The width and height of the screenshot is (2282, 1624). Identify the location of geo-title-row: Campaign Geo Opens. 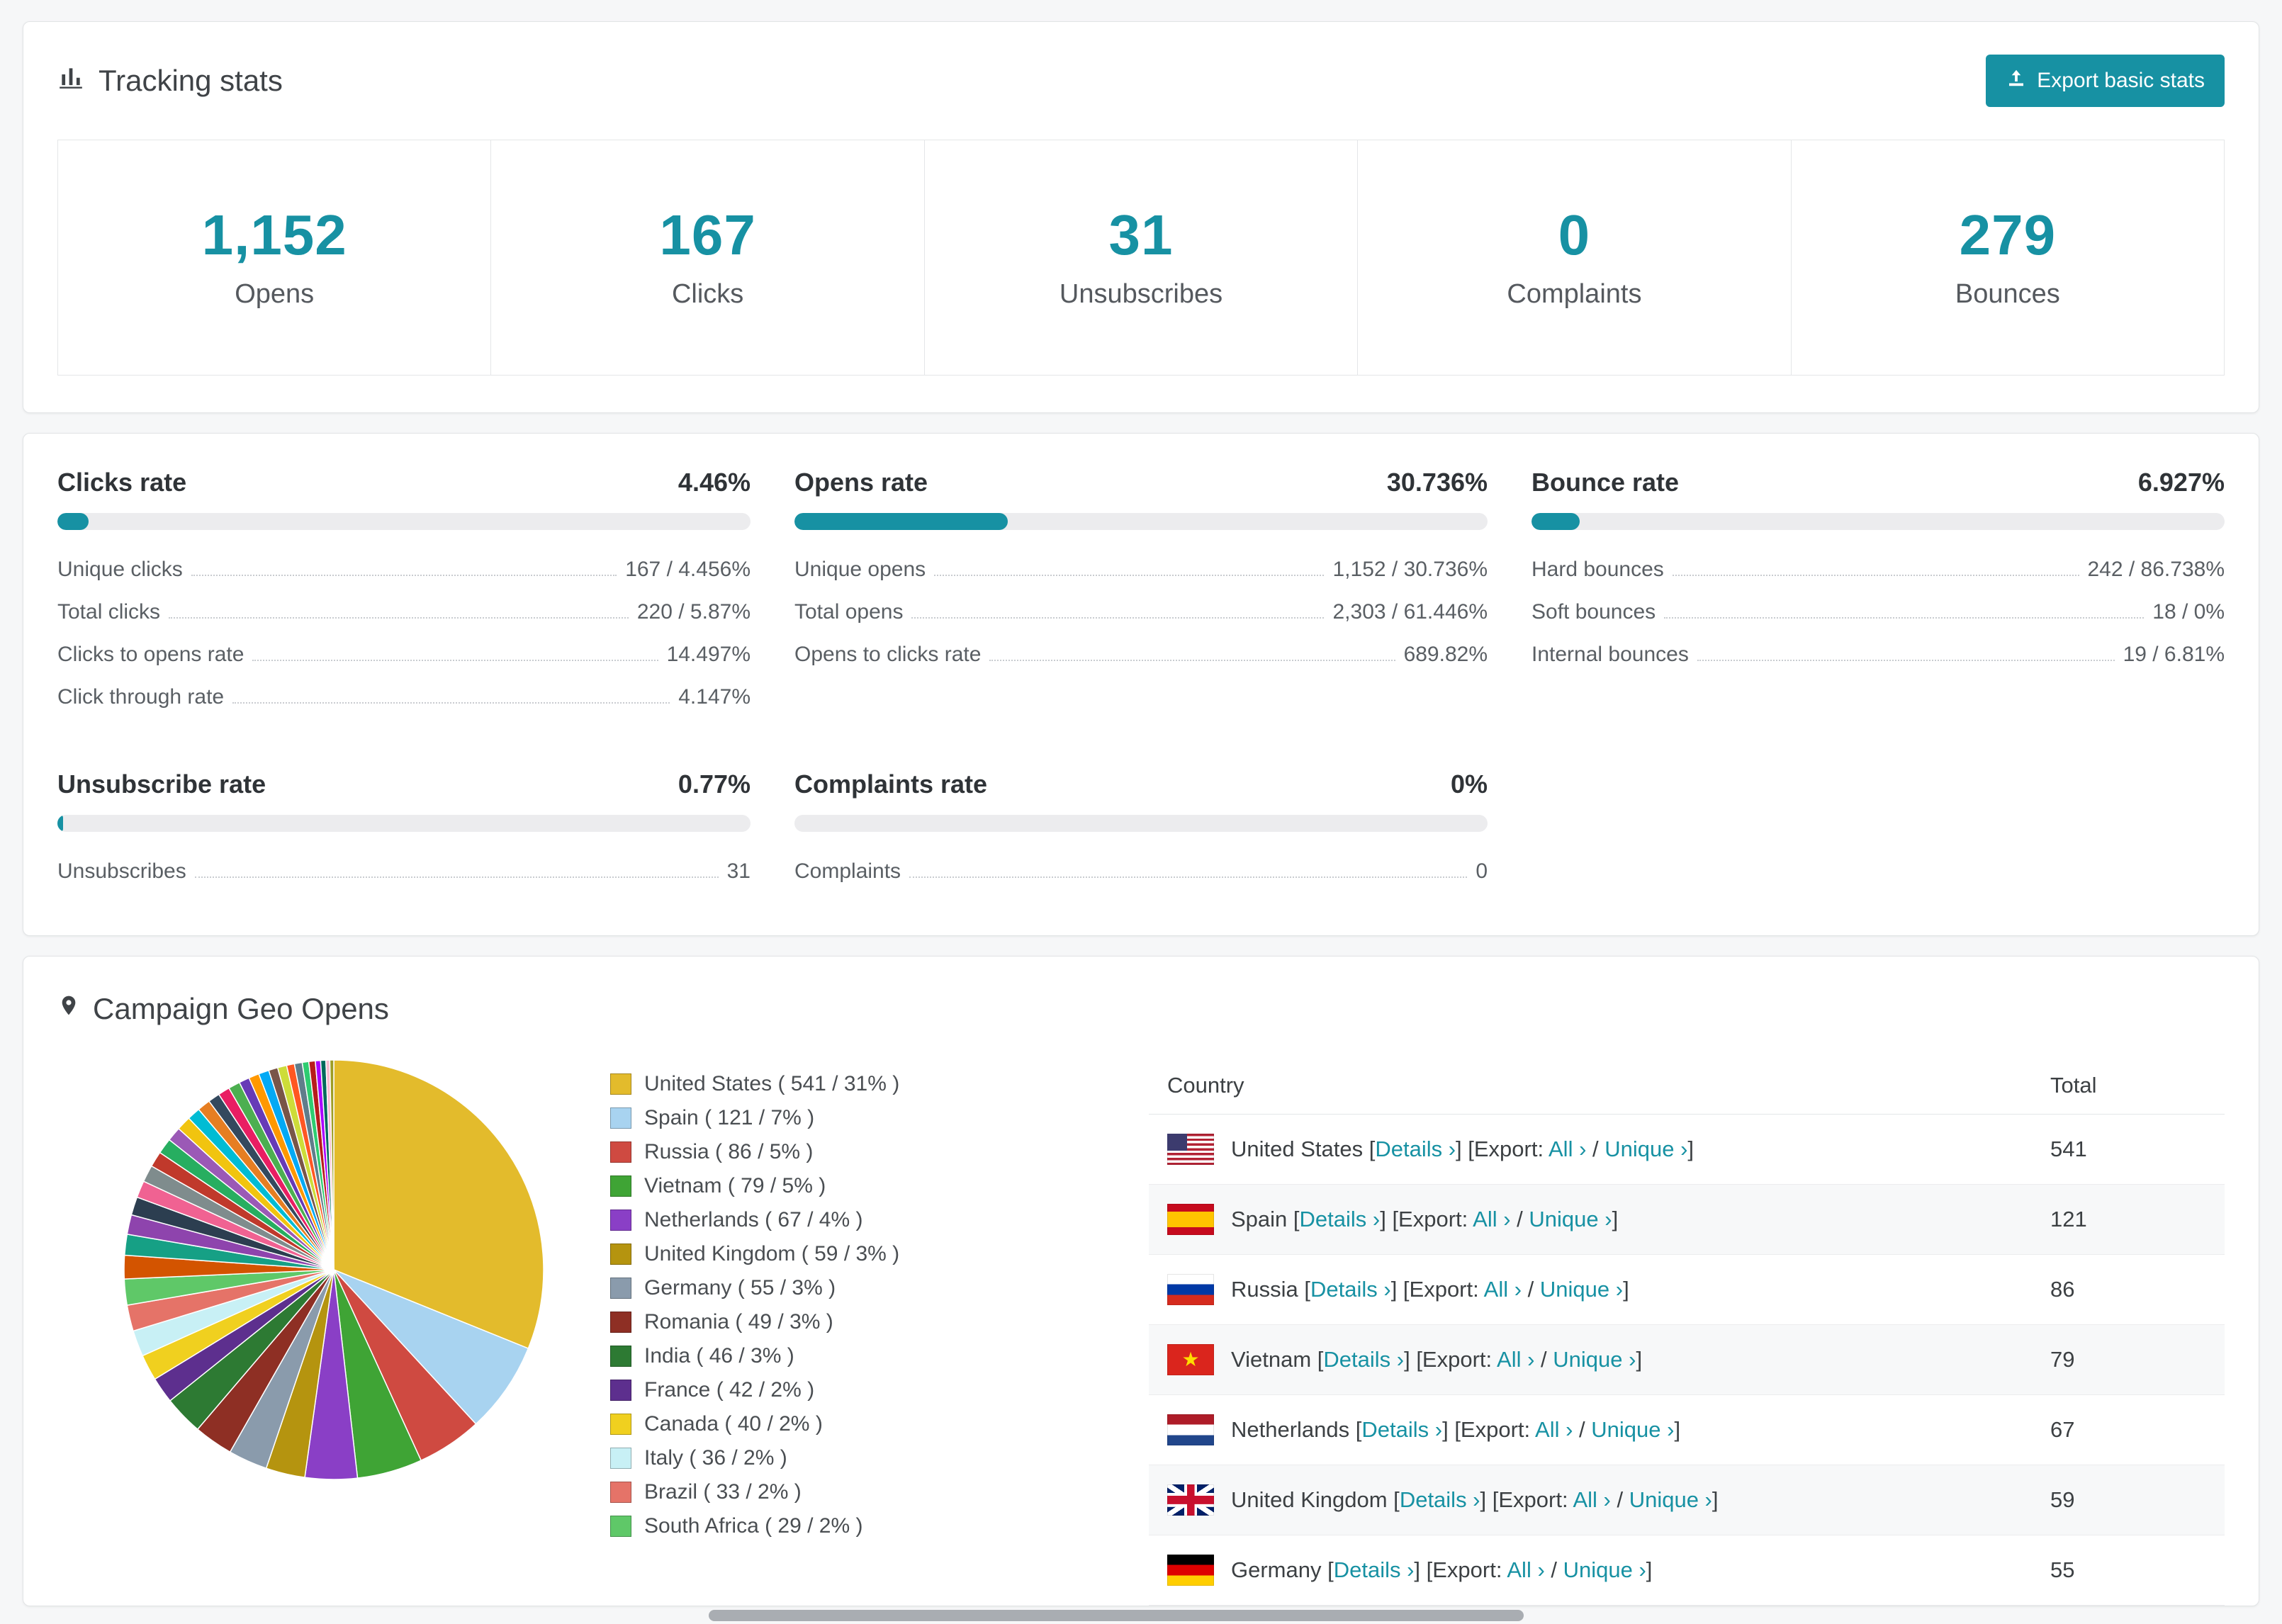
(1141, 1009).